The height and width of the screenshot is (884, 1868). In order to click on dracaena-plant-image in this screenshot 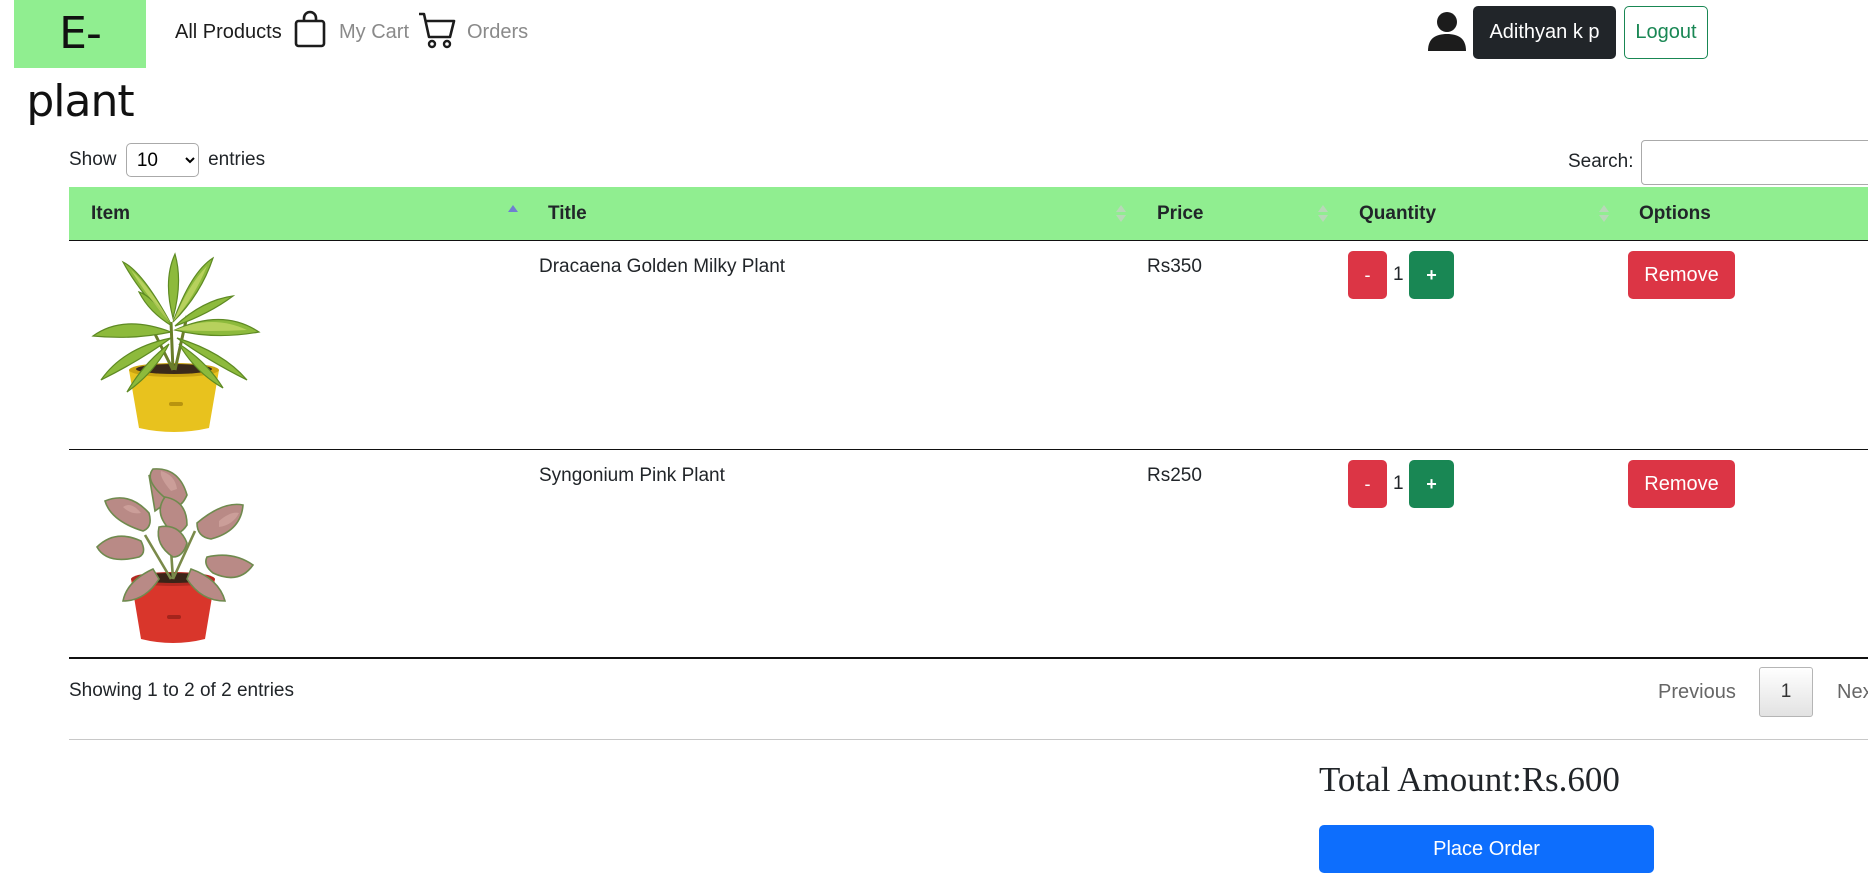, I will do `click(173, 346)`.